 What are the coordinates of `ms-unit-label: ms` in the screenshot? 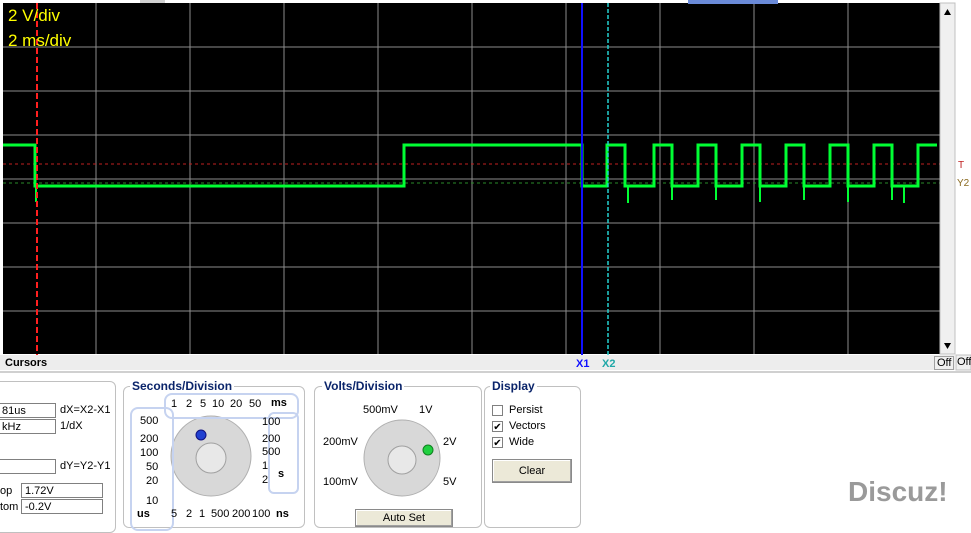 It's located at (279, 403).